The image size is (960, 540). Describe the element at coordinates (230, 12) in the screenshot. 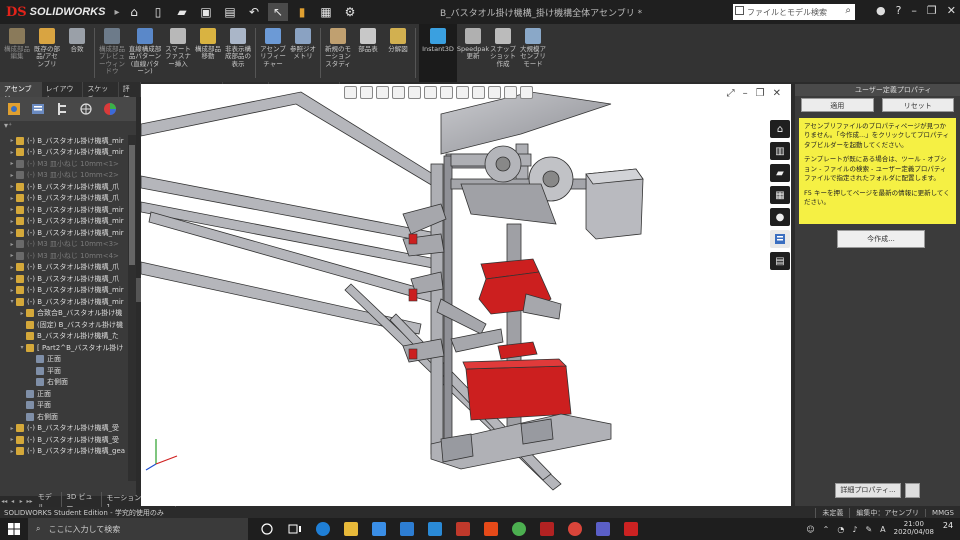

I see `print-icon: ▤` at that location.